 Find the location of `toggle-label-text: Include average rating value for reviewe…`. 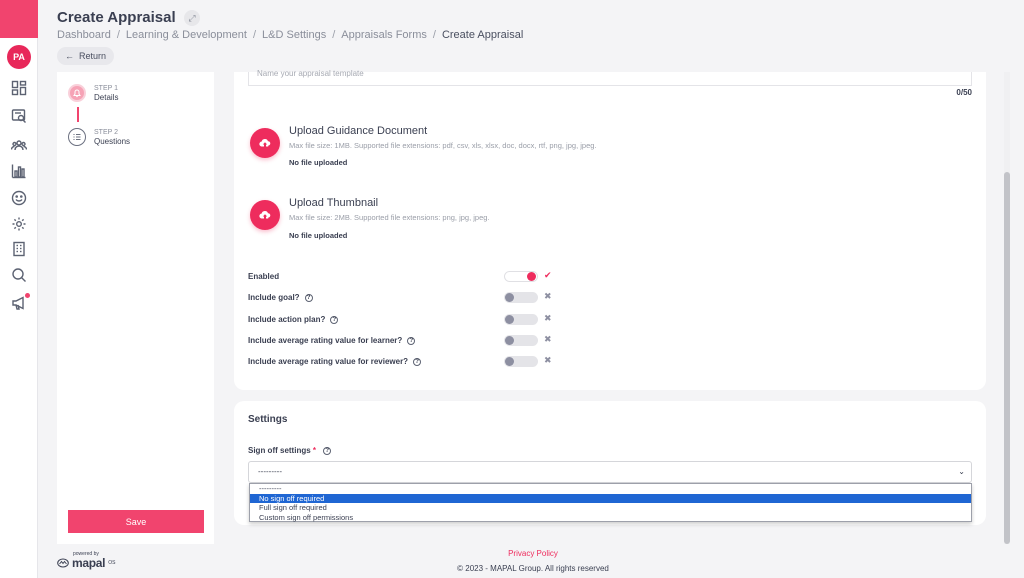

toggle-label-text: Include average rating value for reviewe… is located at coordinates (328, 361).